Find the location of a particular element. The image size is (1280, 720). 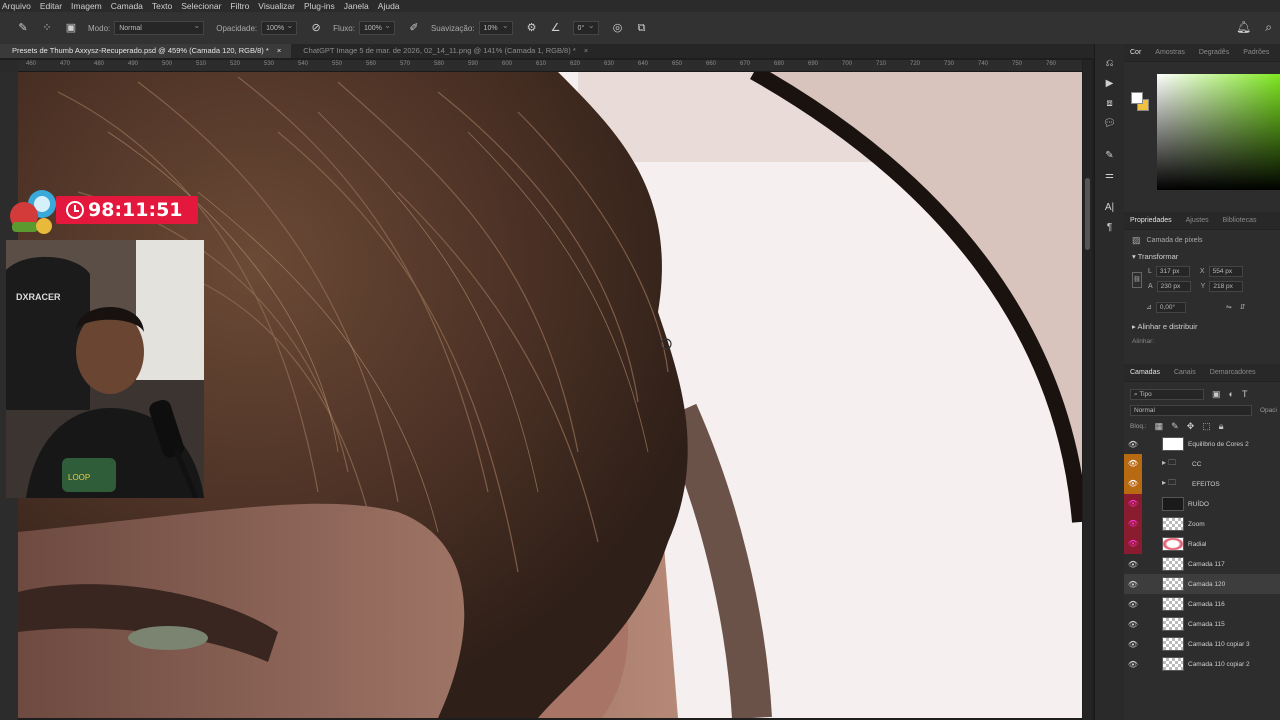

layer-filter-dropdown: ⌕ Tipo is located at coordinates (1167, 394).